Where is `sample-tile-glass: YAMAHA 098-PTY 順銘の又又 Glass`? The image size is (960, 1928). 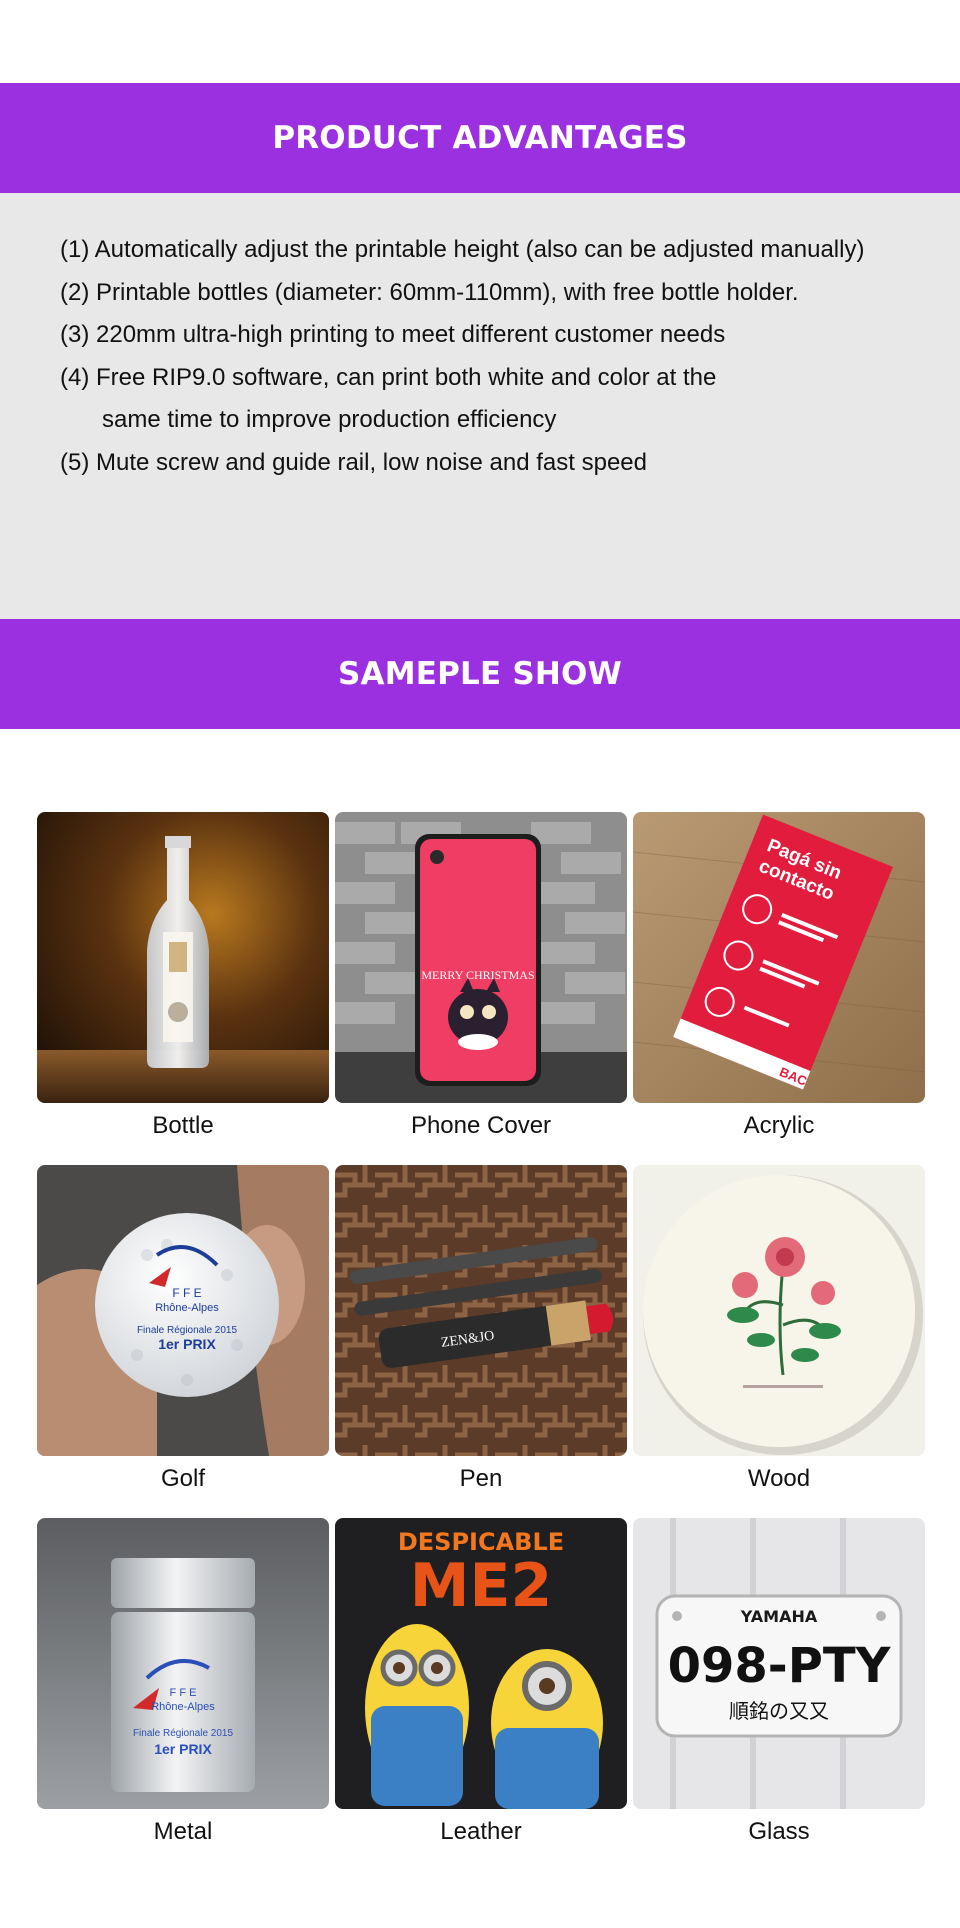
sample-tile-glass: YAMAHA 098-PTY 順銘の又又 Glass is located at coordinates (779, 1682).